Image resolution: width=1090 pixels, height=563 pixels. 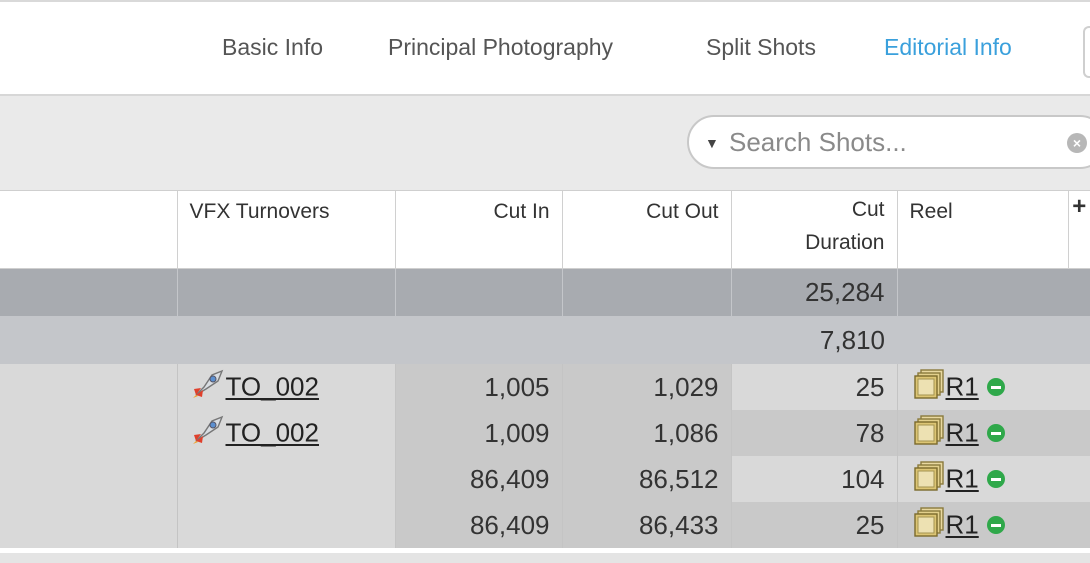 I want to click on search-box: ▼ ×, so click(x=888, y=142).